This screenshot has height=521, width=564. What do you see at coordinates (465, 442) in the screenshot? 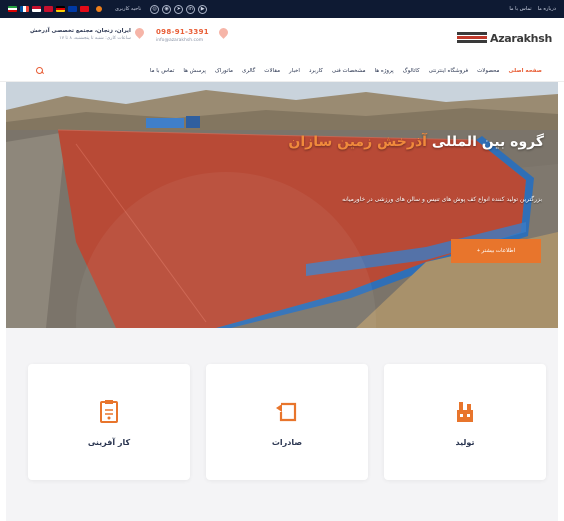
I see `service-card-label: تولید` at bounding box center [465, 442].